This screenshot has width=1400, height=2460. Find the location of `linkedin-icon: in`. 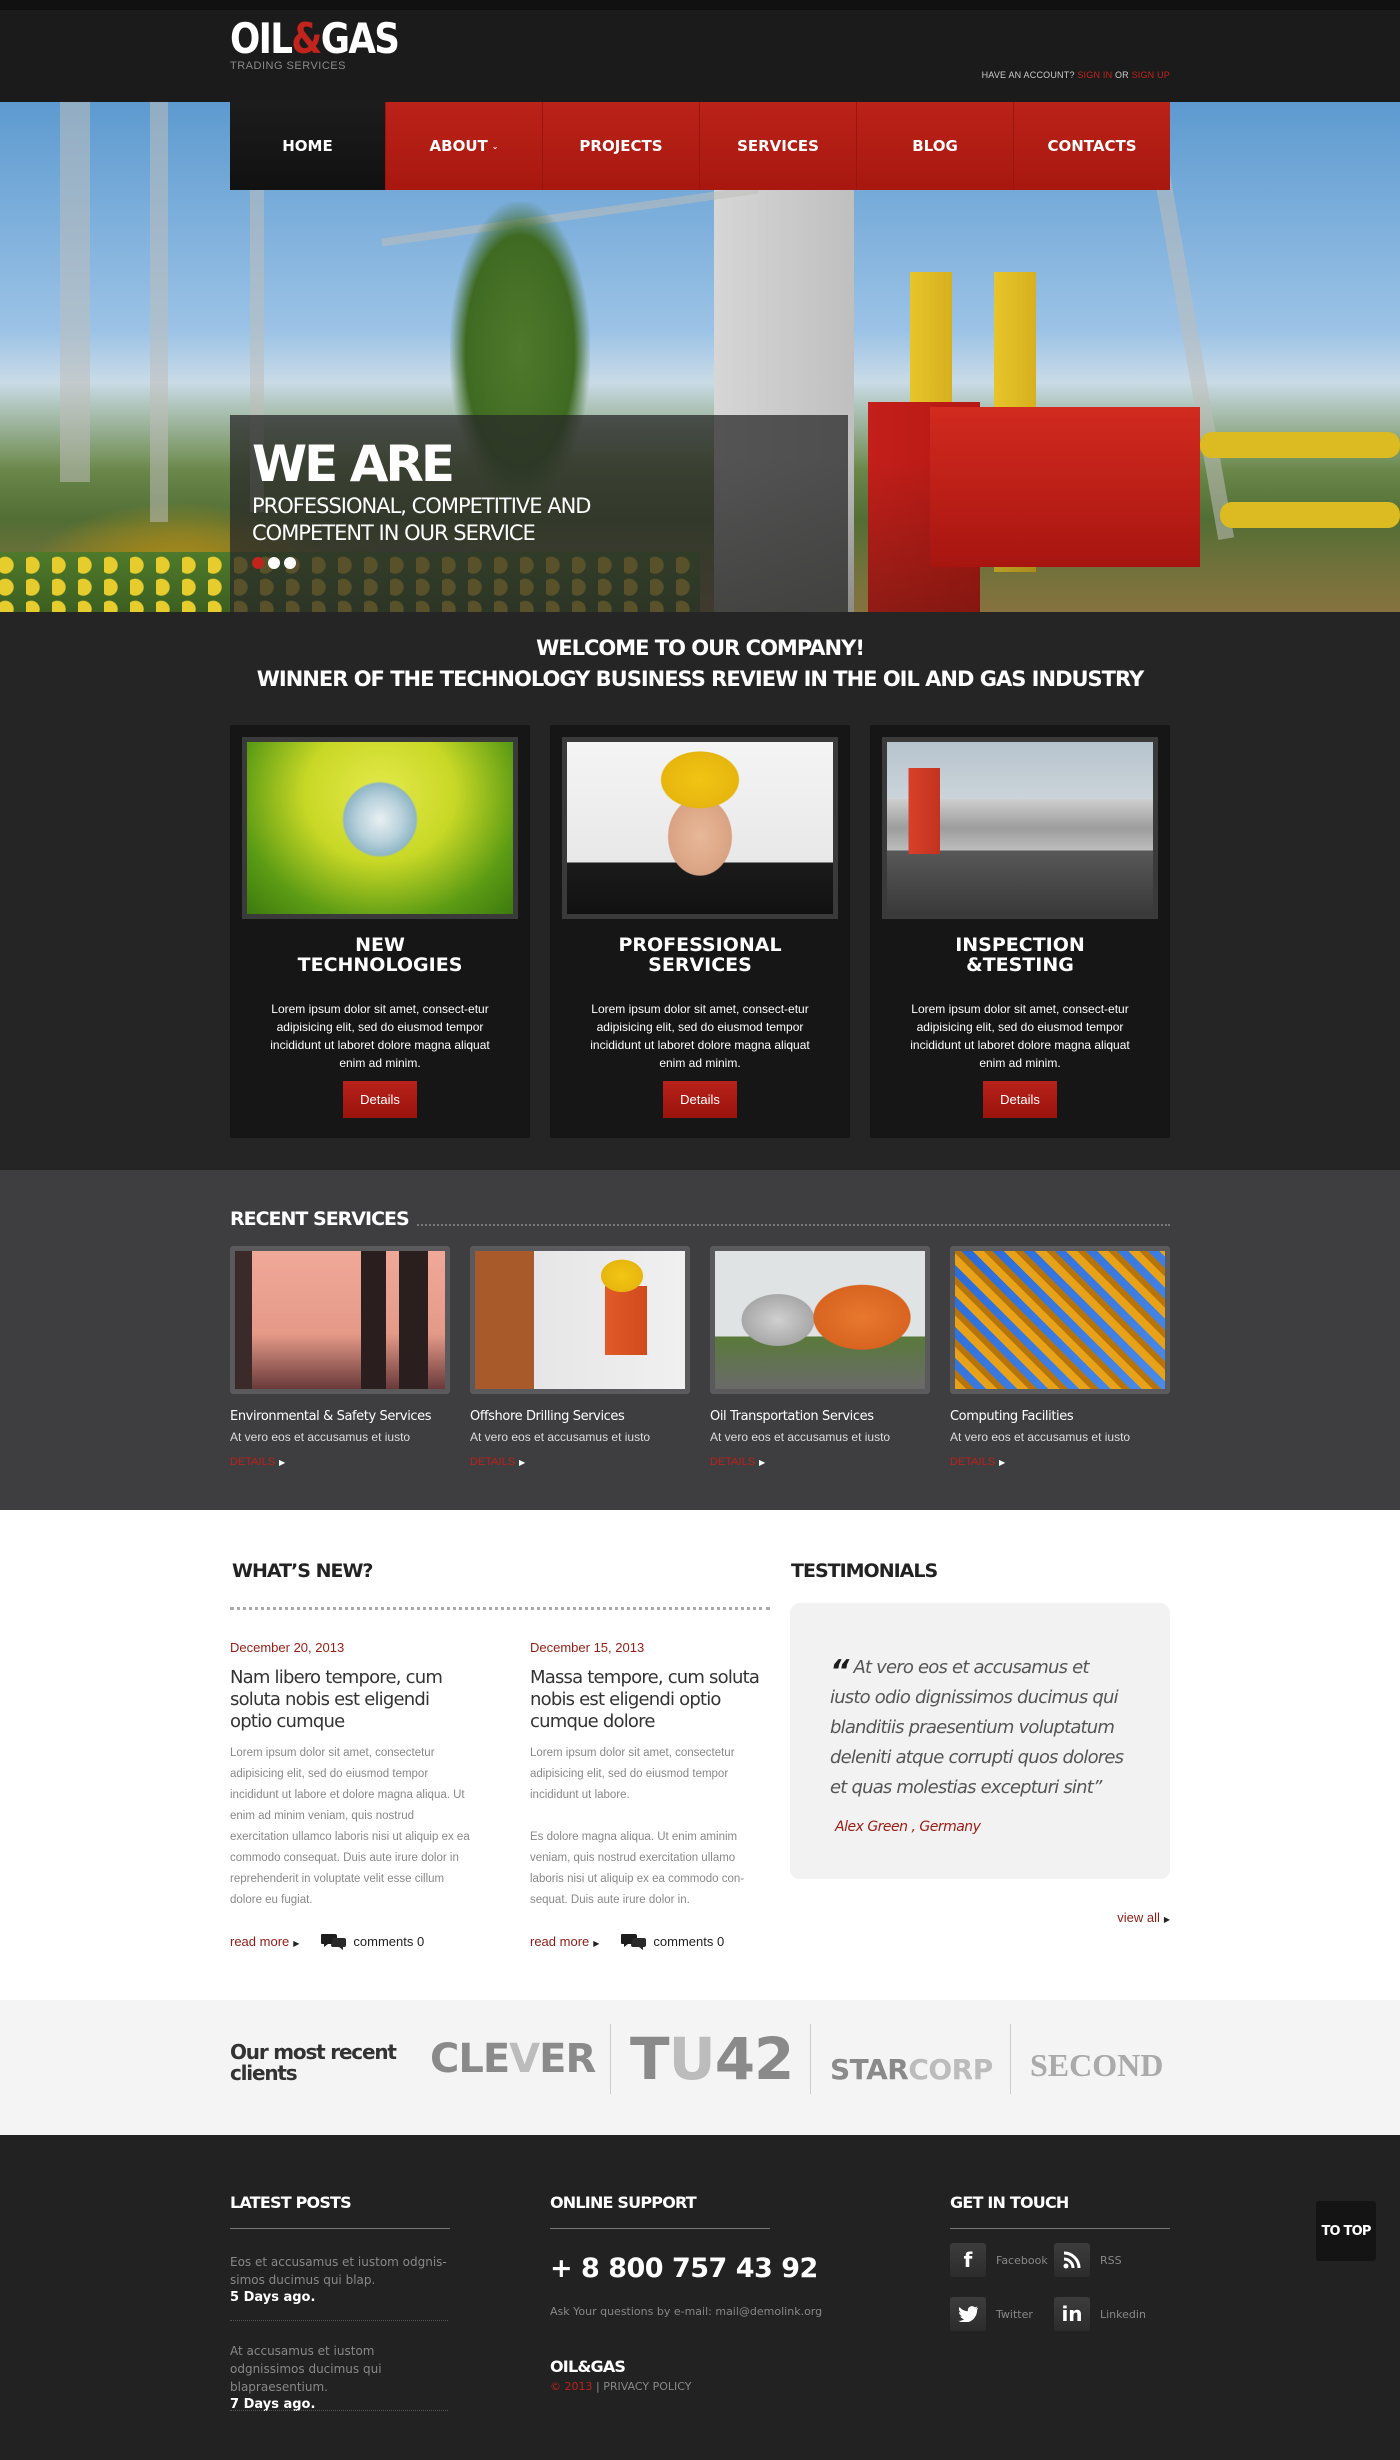

linkedin-icon: in is located at coordinates (1072, 2314).